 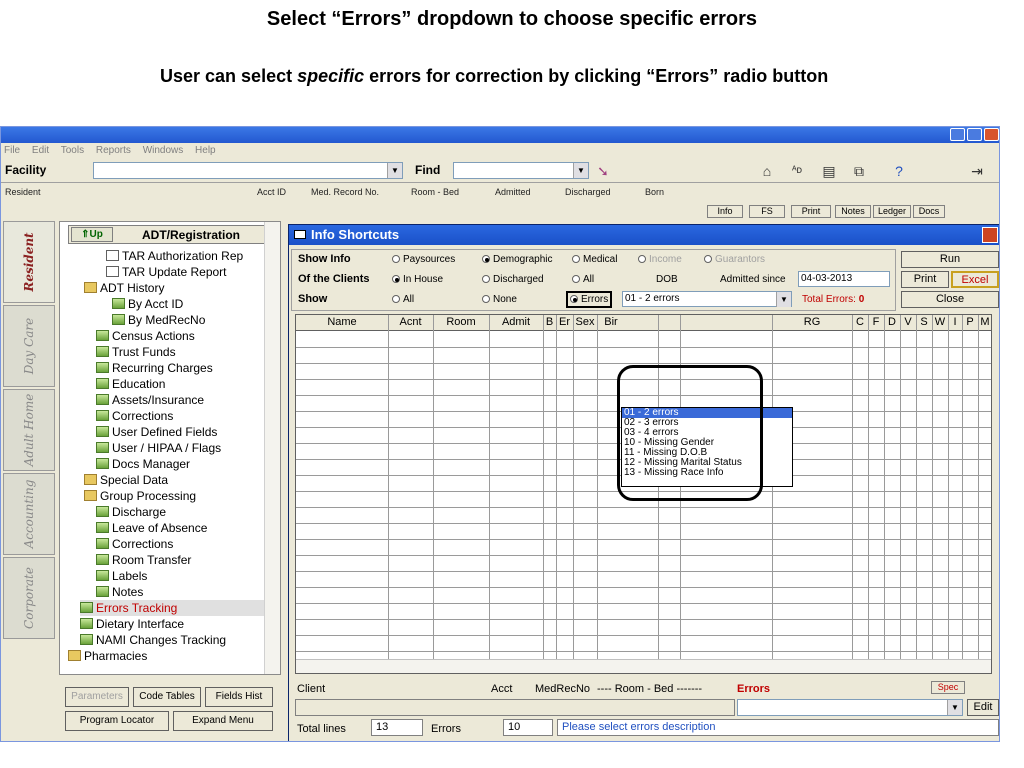 What do you see at coordinates (797, 171) in the screenshot?
I see `font-icon: ᴬᴅ` at bounding box center [797, 171].